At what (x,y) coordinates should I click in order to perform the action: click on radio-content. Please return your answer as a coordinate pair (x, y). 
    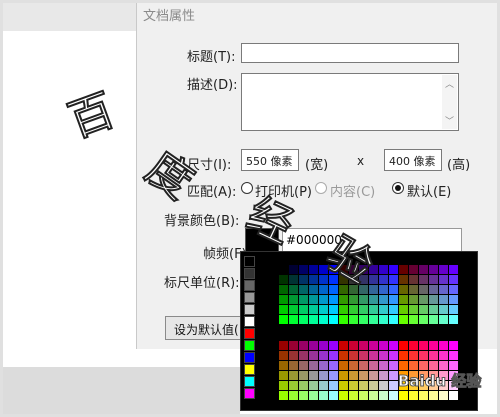
    Looking at the image, I should click on (321, 188).